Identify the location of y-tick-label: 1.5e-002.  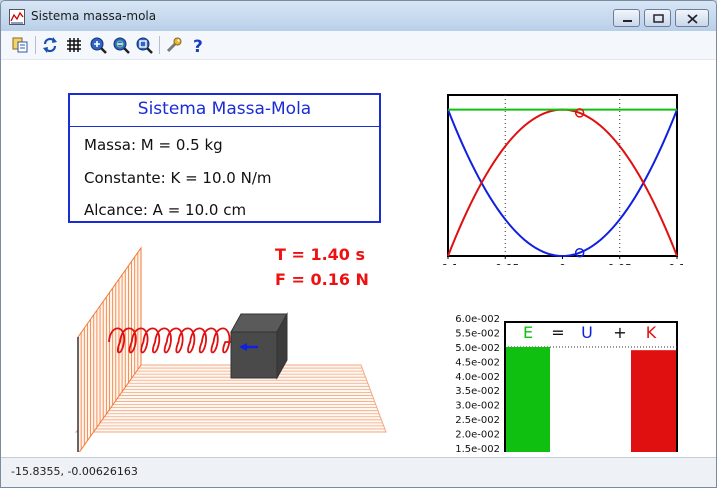
(477, 448).